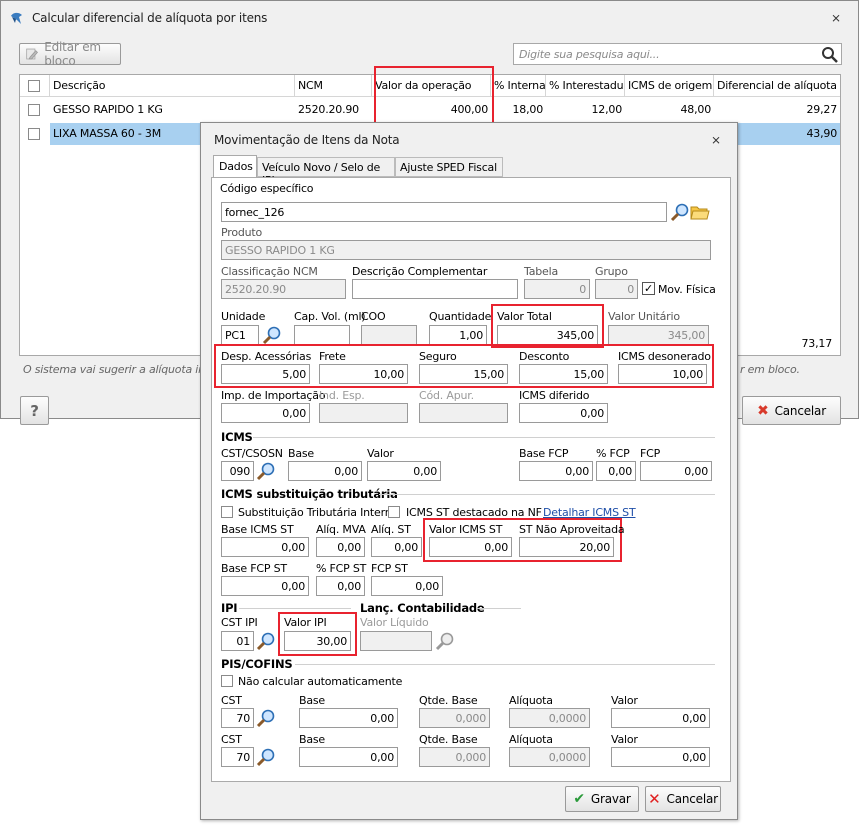 This screenshot has width=860, height=825. What do you see at coordinates (660, 718) in the screenshot?
I see `pis-valor-input: 0,00` at bounding box center [660, 718].